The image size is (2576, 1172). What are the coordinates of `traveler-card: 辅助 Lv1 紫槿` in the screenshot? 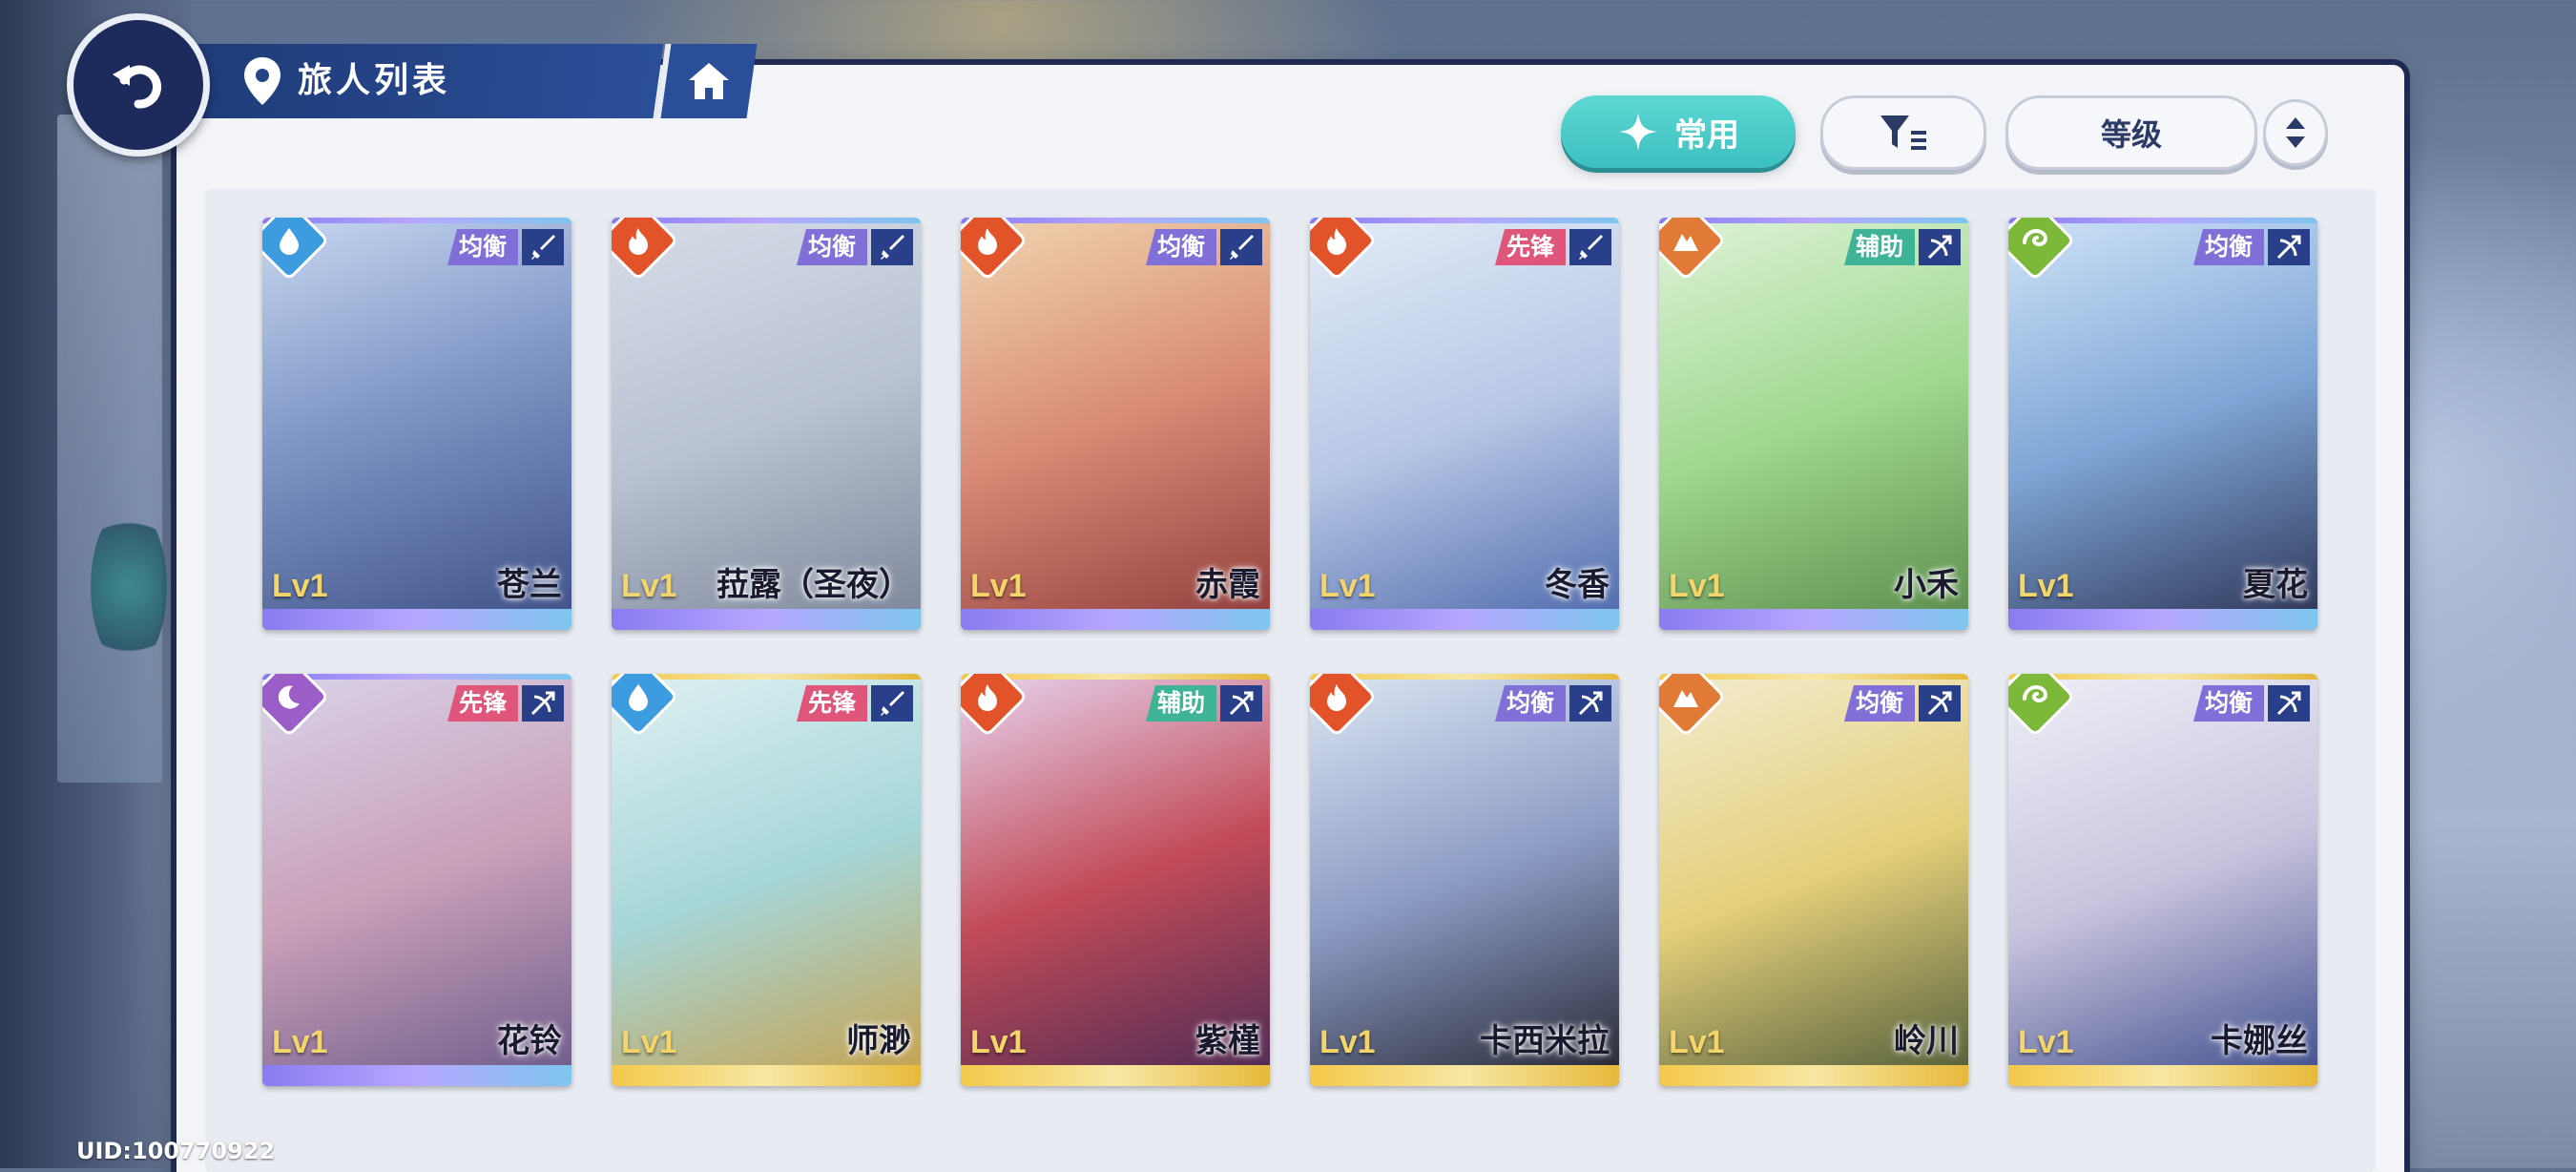 It's located at (1115, 880).